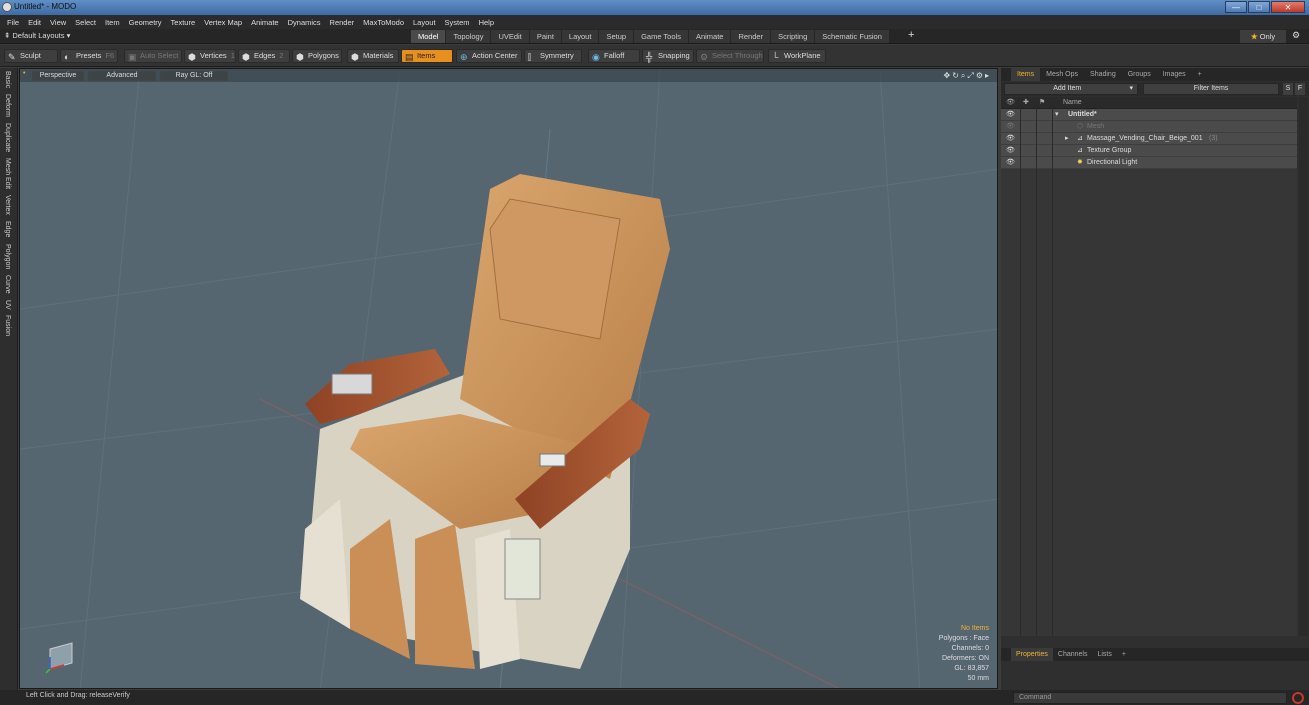 This screenshot has height=705, width=1309. What do you see at coordinates (31, 56) in the screenshot?
I see `sculpt-button: ✎ Sculpt` at bounding box center [31, 56].